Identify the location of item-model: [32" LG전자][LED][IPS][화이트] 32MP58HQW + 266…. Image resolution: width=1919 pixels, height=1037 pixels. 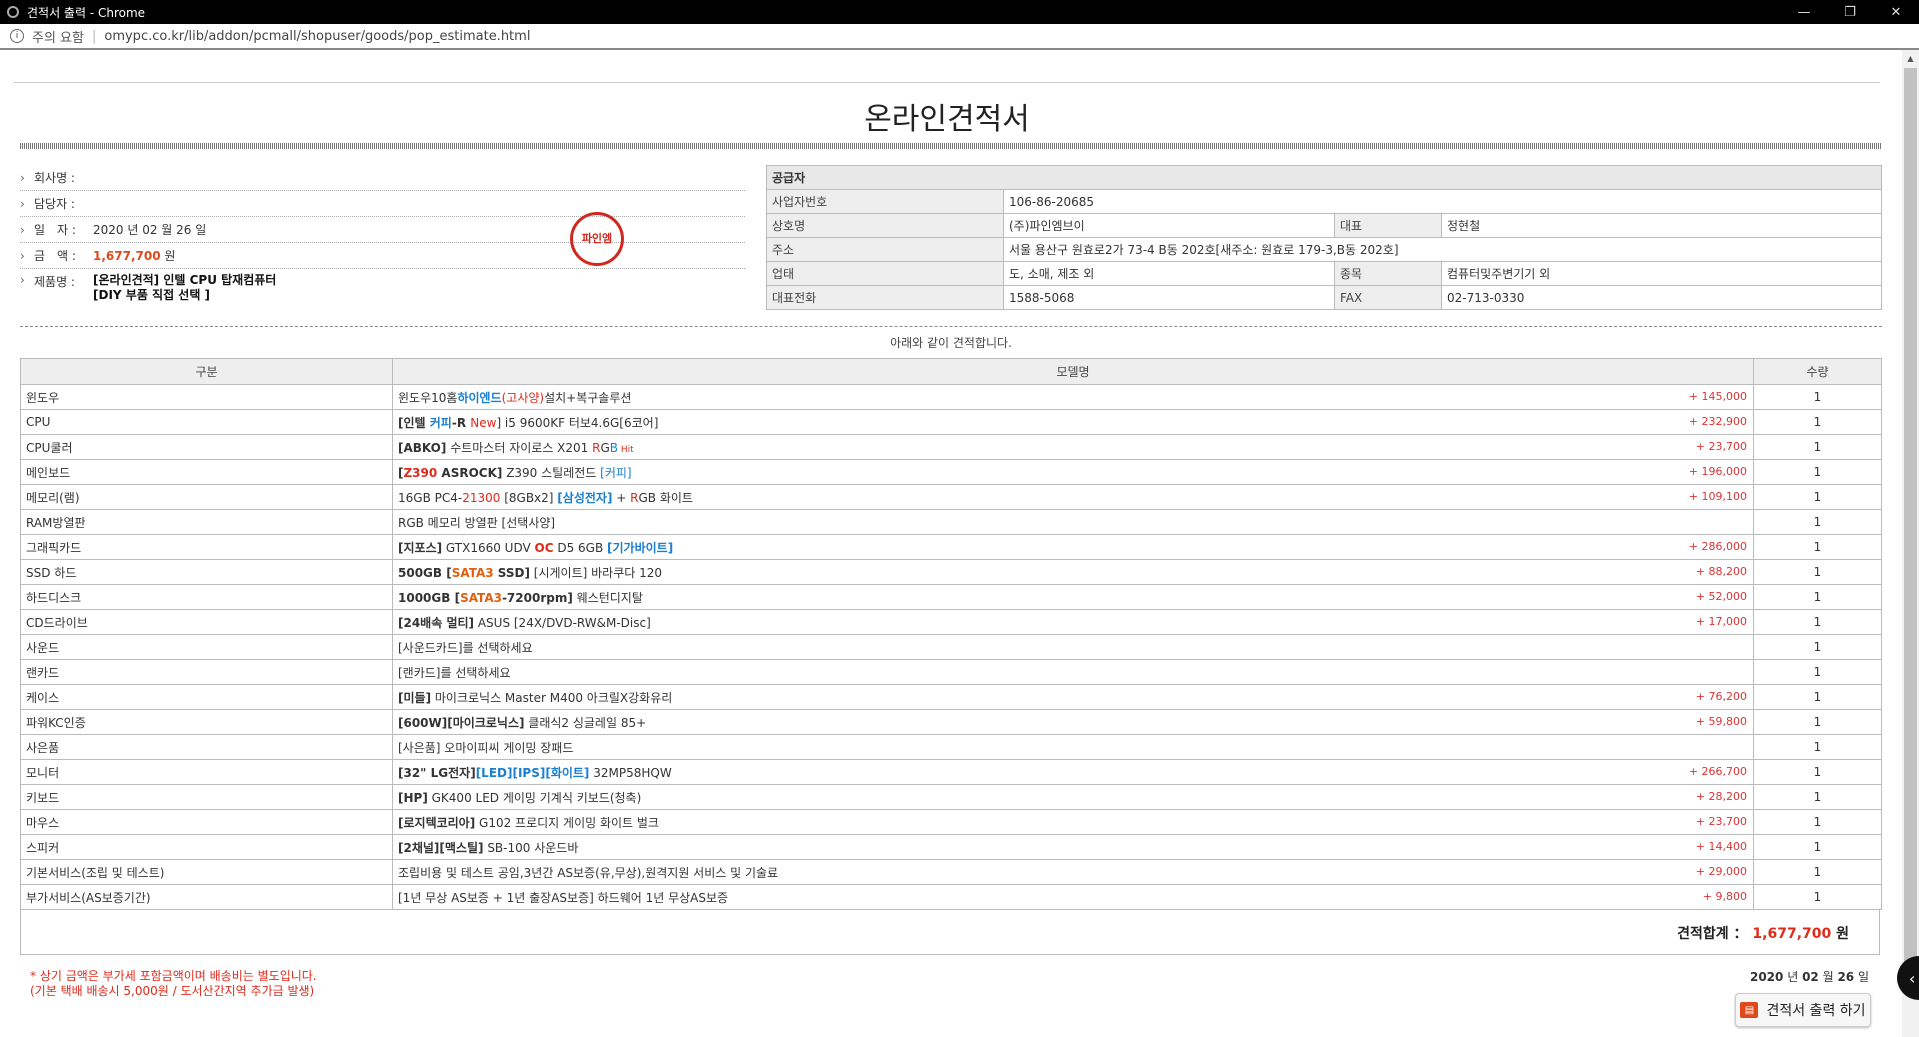
(1073, 772).